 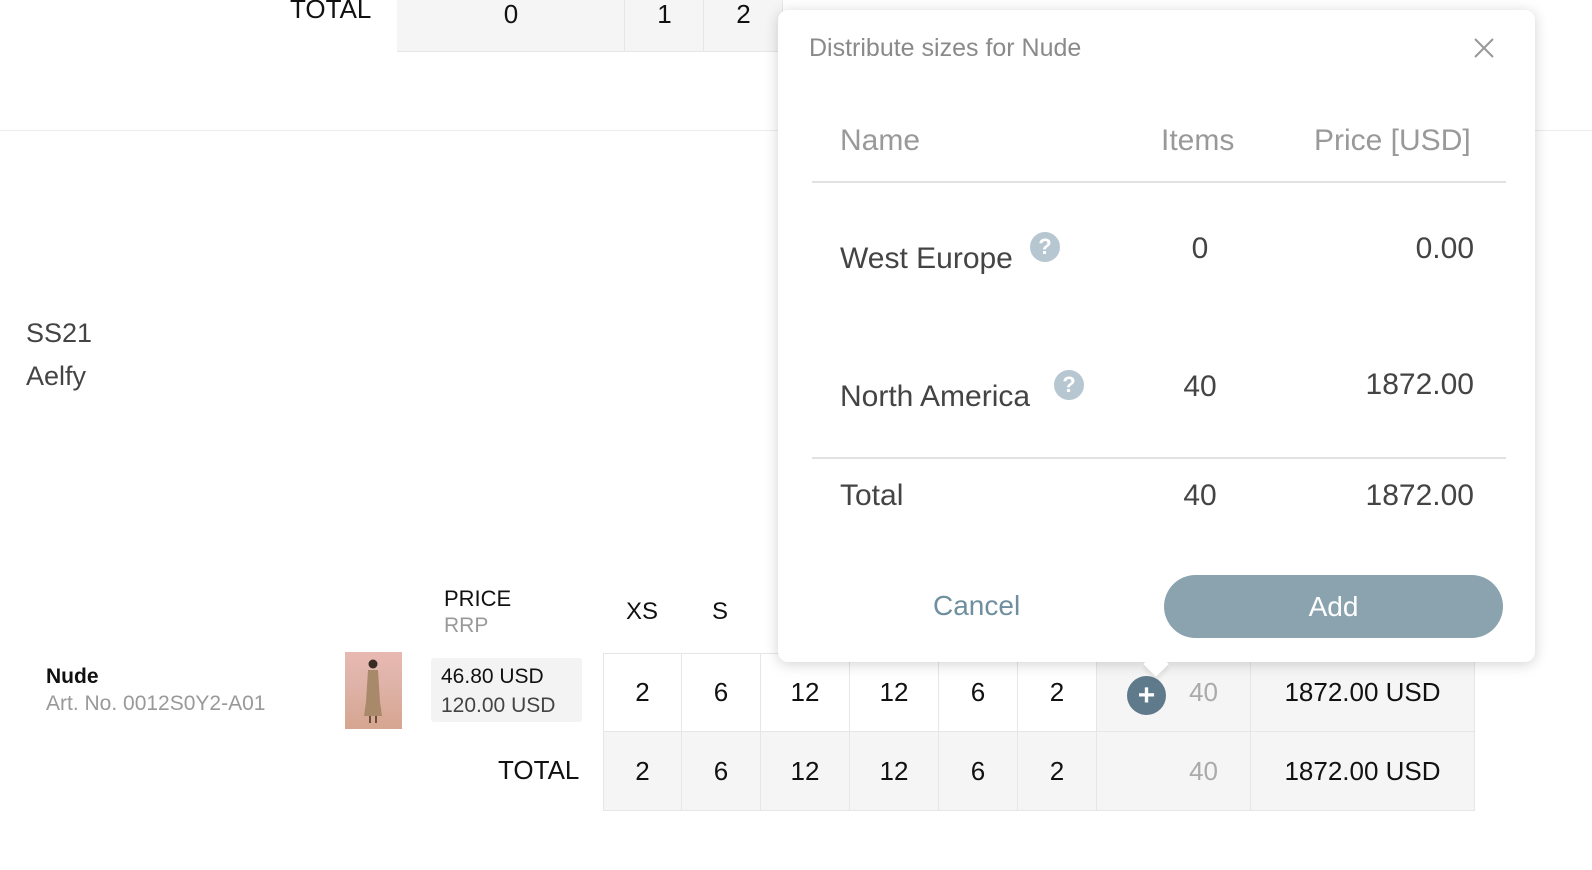 I want to click on total-price: 1872.00, so click(x=1419, y=495).